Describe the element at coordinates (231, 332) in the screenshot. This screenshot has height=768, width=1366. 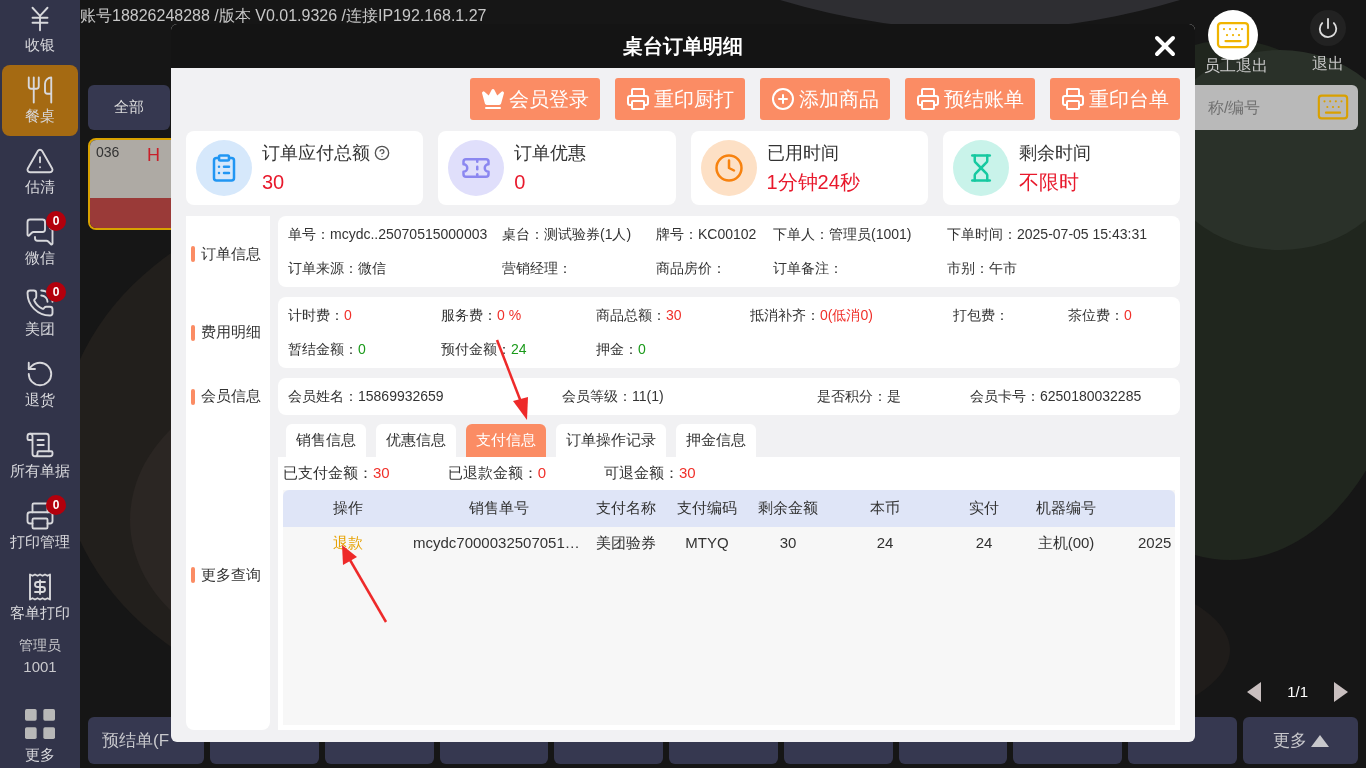
I see `section-label: 费用明细` at that location.